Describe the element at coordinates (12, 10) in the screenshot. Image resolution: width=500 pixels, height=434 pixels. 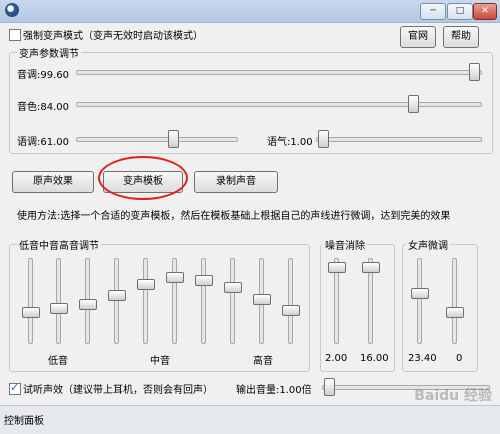
I see `app-logo-icon` at that location.